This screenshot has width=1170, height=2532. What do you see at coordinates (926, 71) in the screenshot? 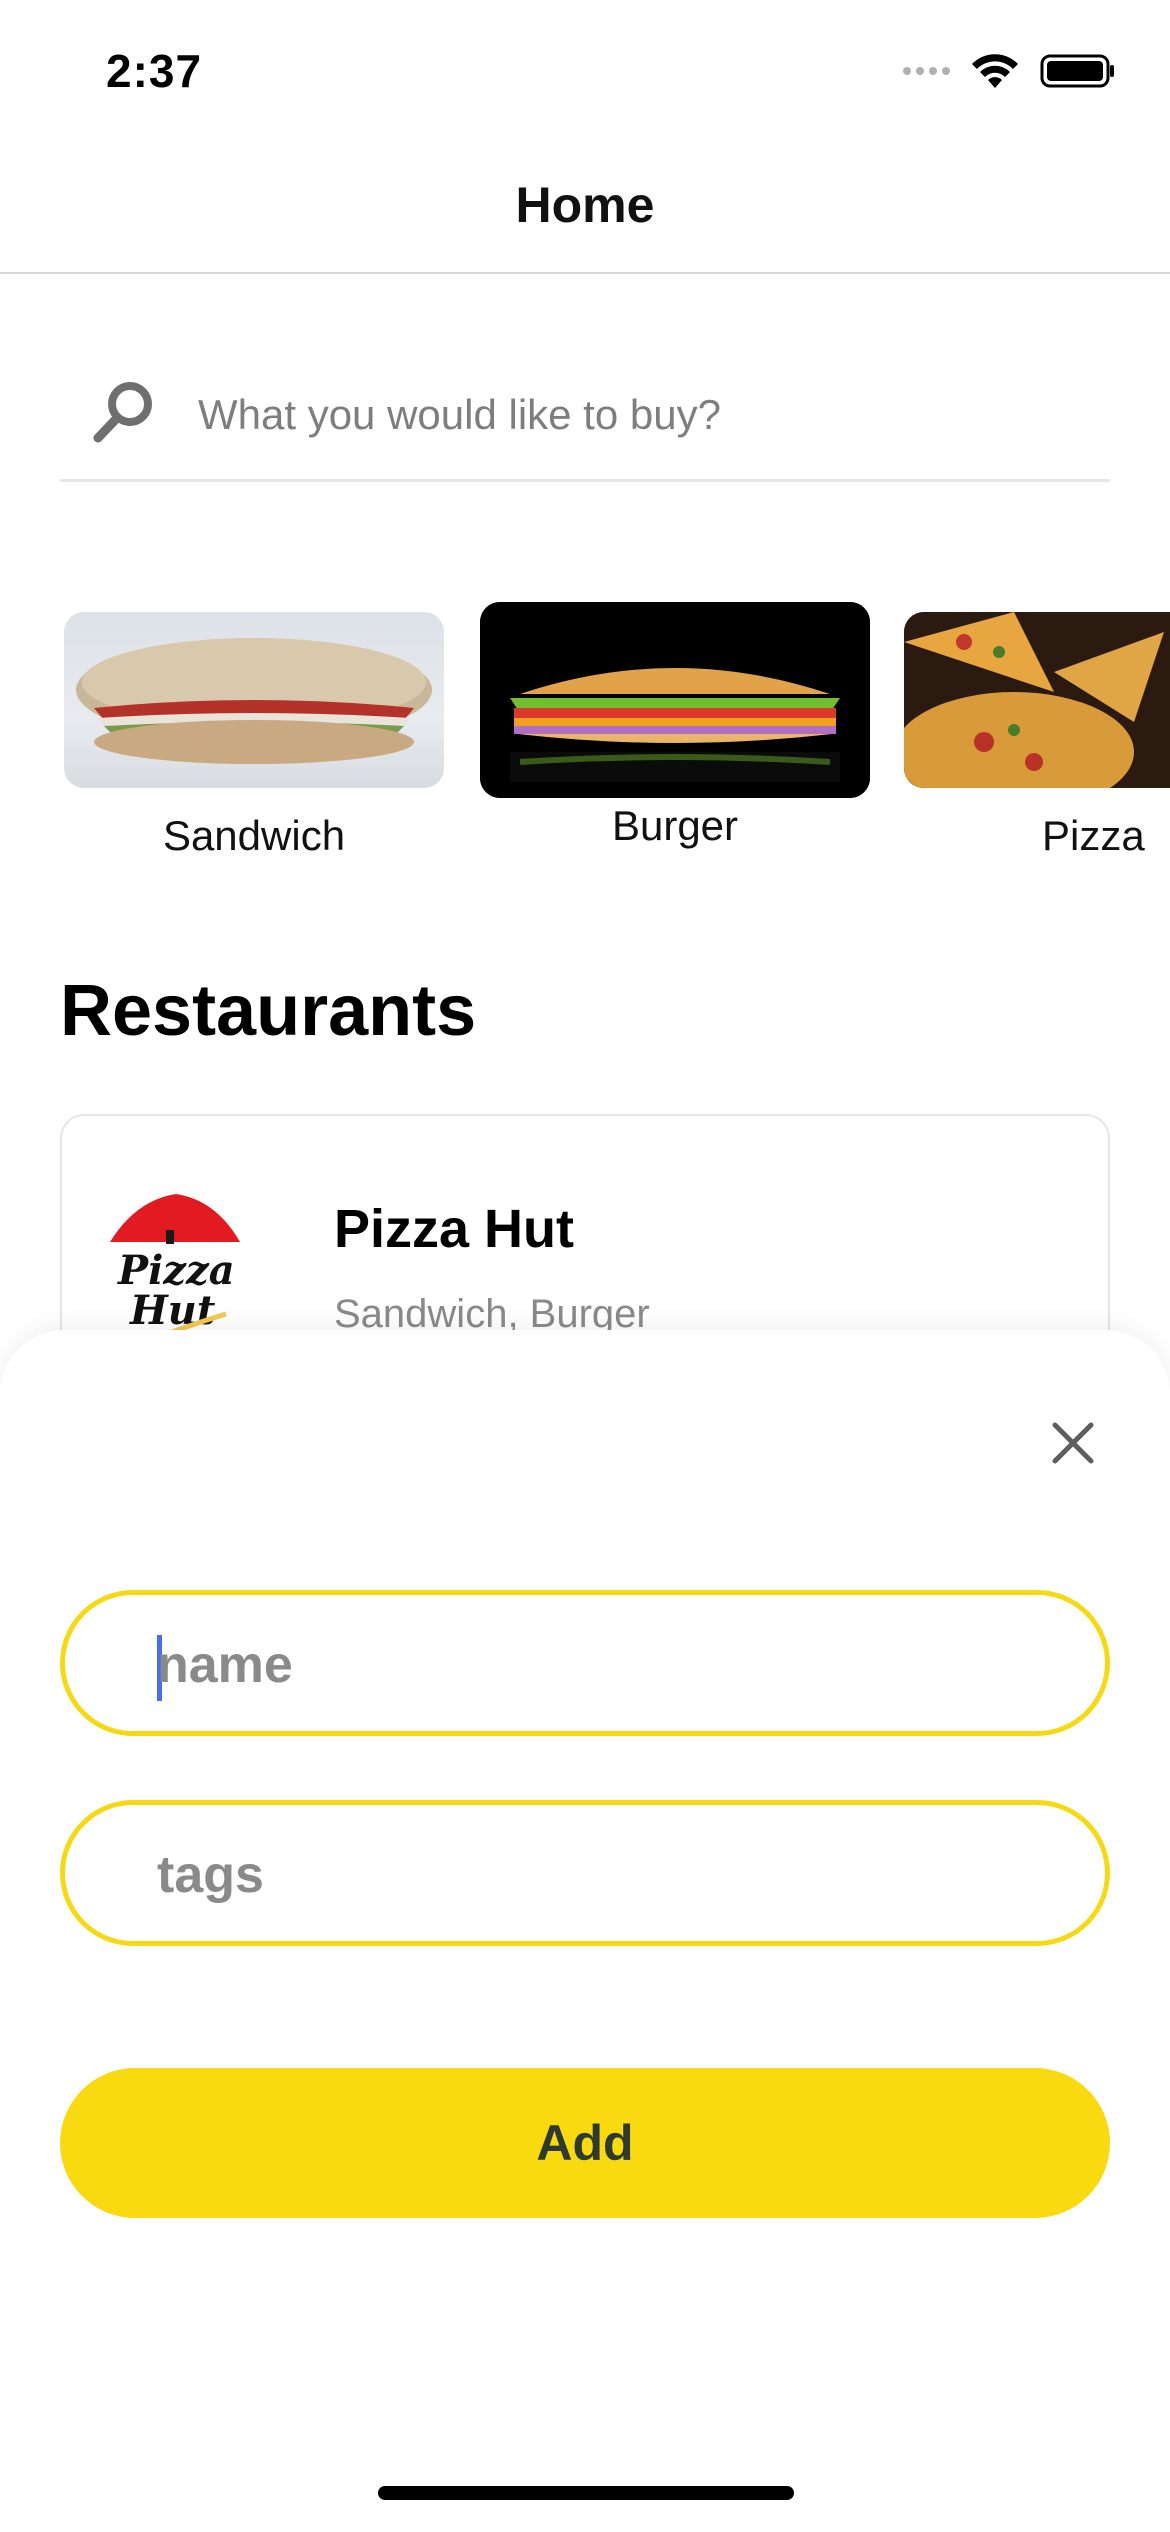
I see `cellular-signal-icon` at bounding box center [926, 71].